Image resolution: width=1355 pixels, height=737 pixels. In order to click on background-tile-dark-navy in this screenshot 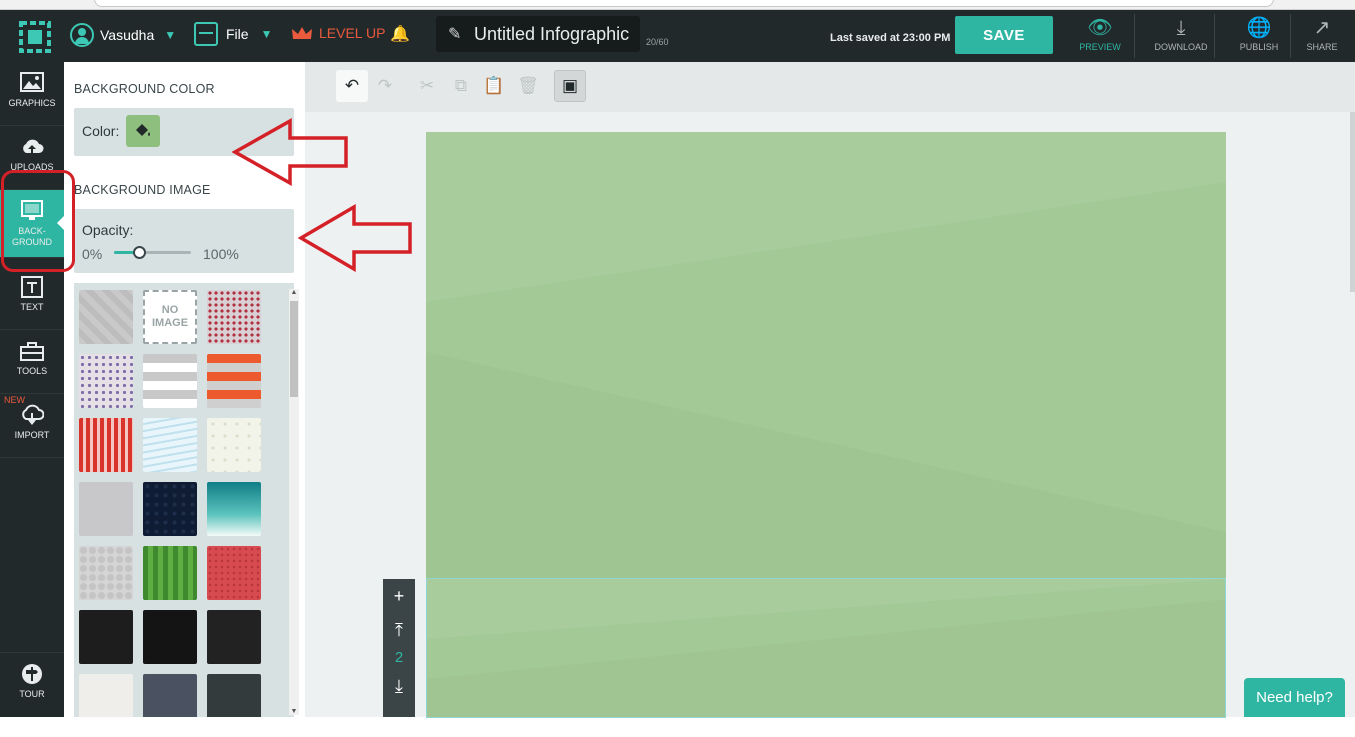, I will do `click(170, 509)`.